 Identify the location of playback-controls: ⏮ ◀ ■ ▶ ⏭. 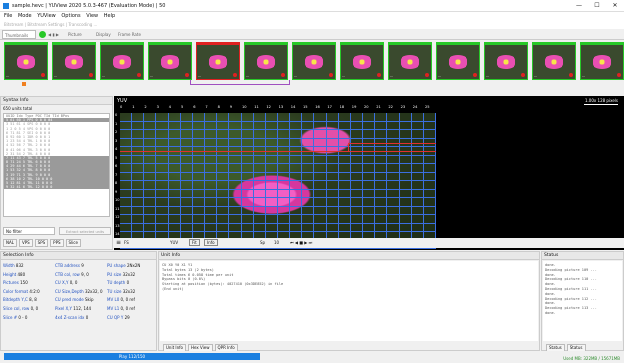
(301, 242).